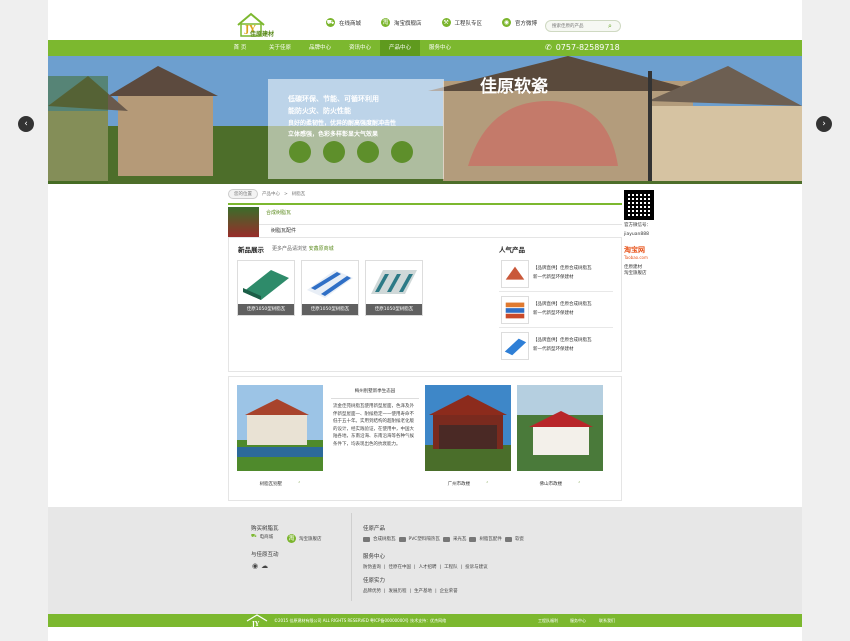  What do you see at coordinates (398, 591) in the screenshot?
I see `footer-strength-link: 发展历程` at bounding box center [398, 591].